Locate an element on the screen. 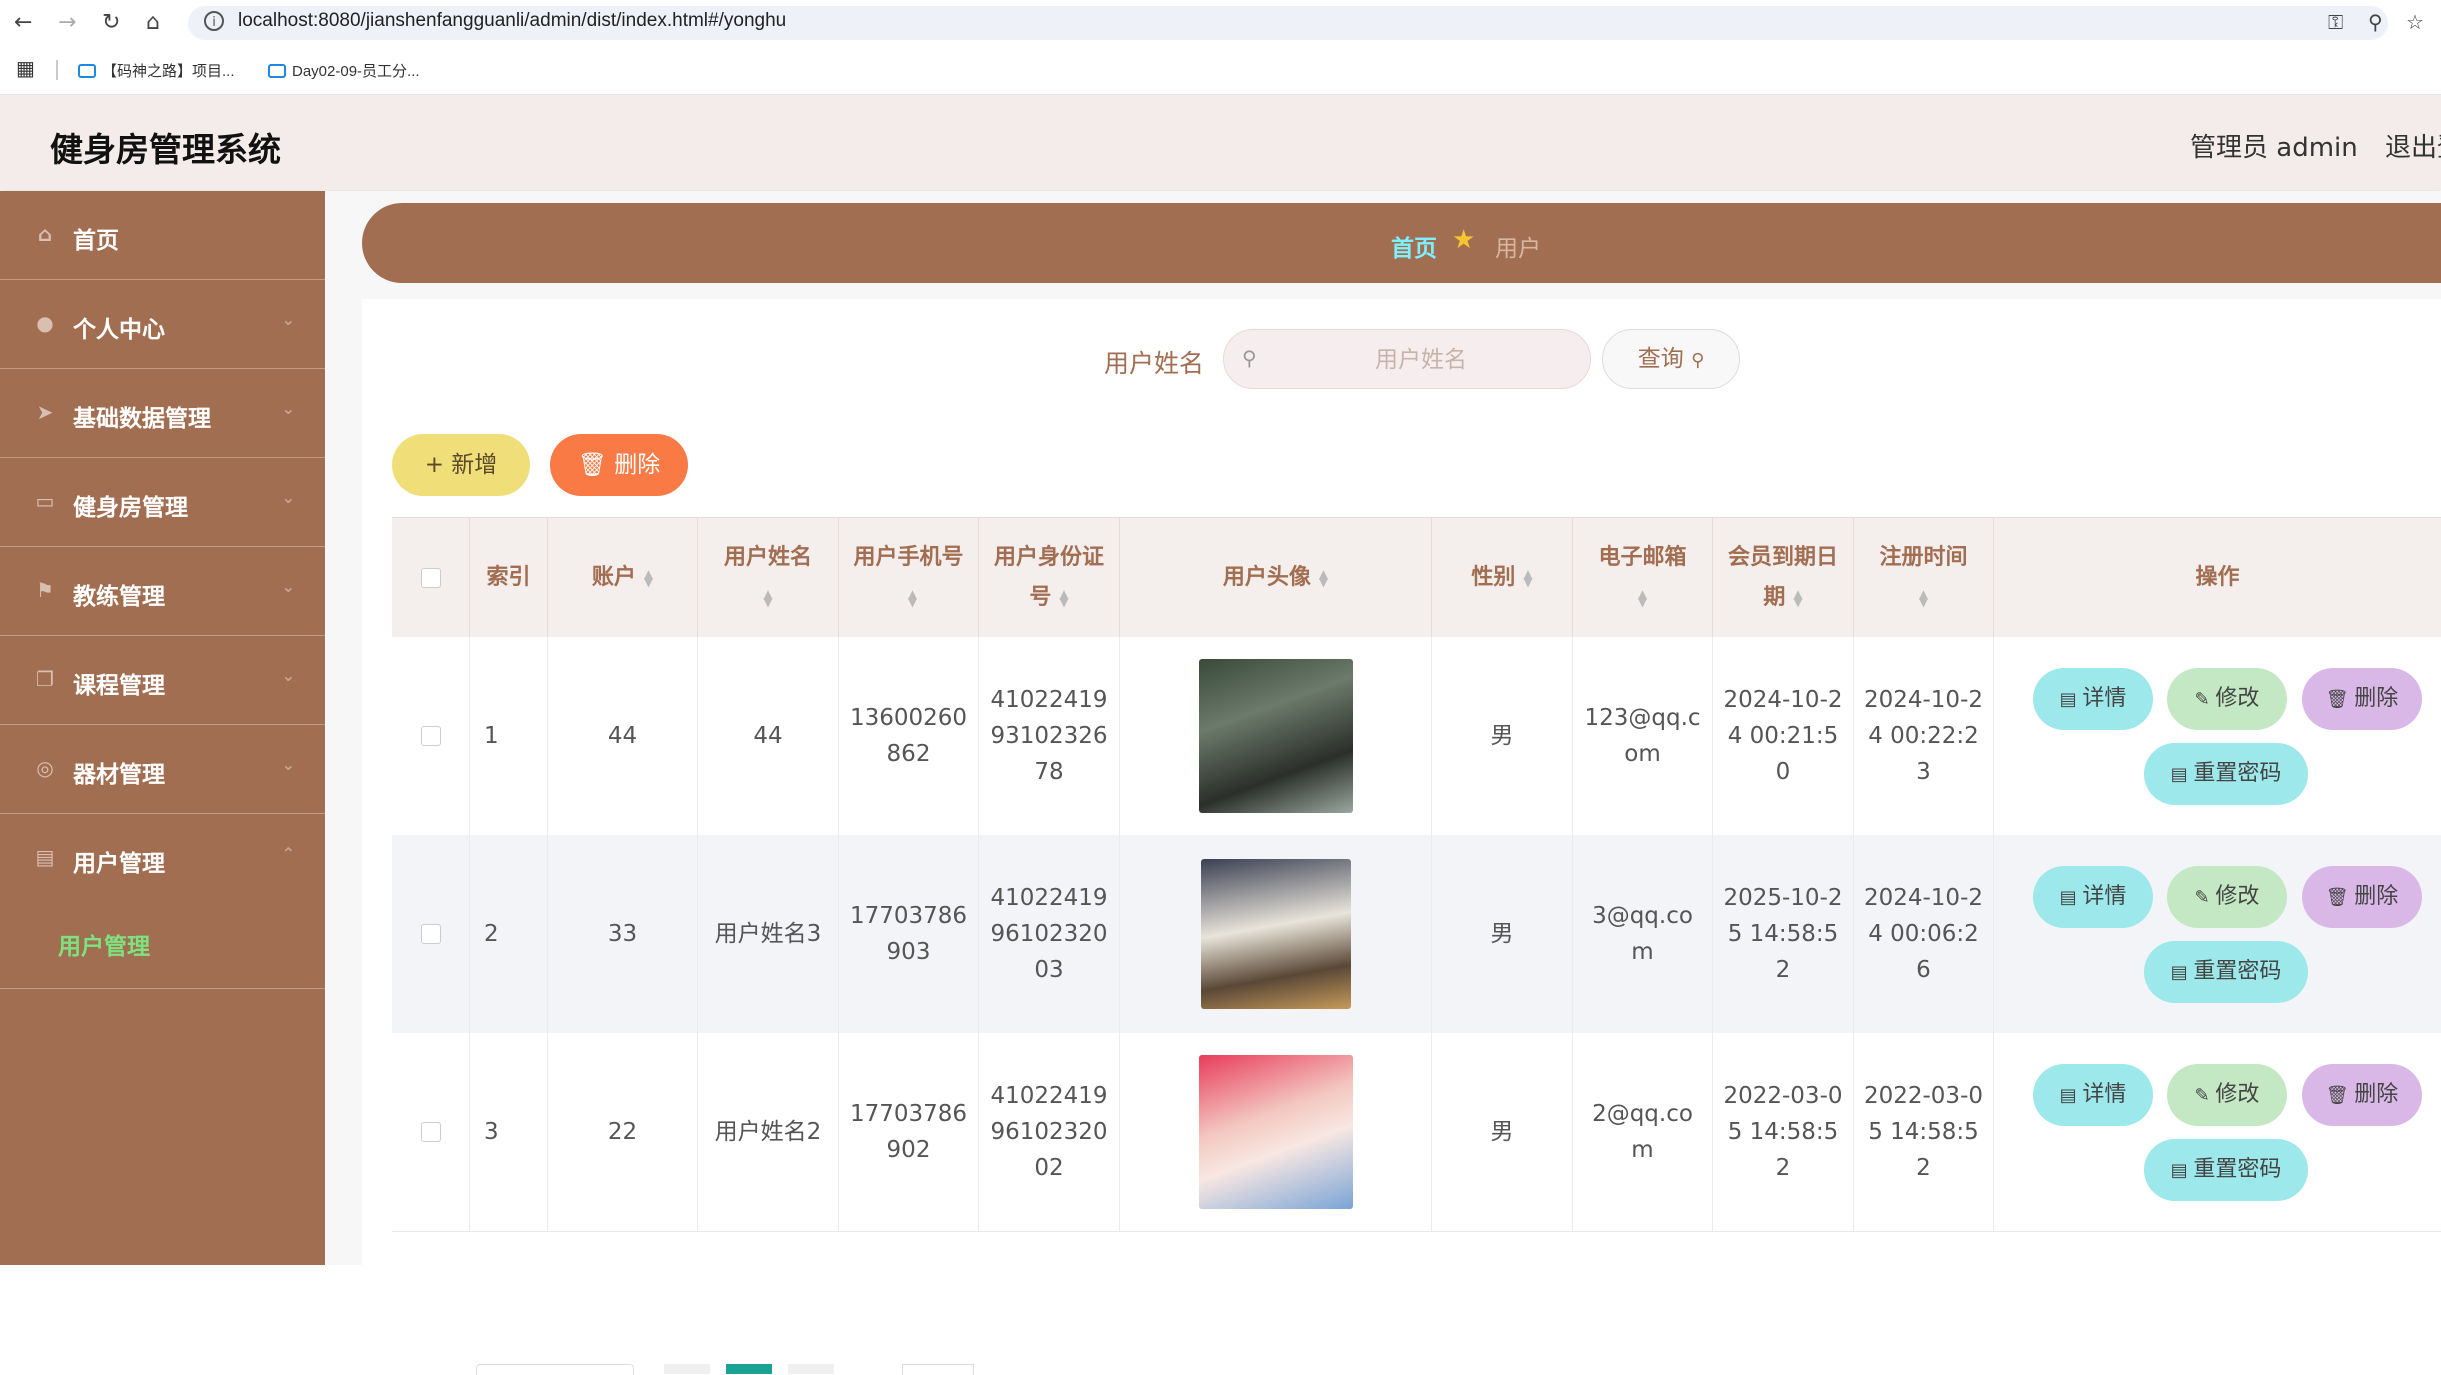  cell-index: 1 is located at coordinates (509, 736).